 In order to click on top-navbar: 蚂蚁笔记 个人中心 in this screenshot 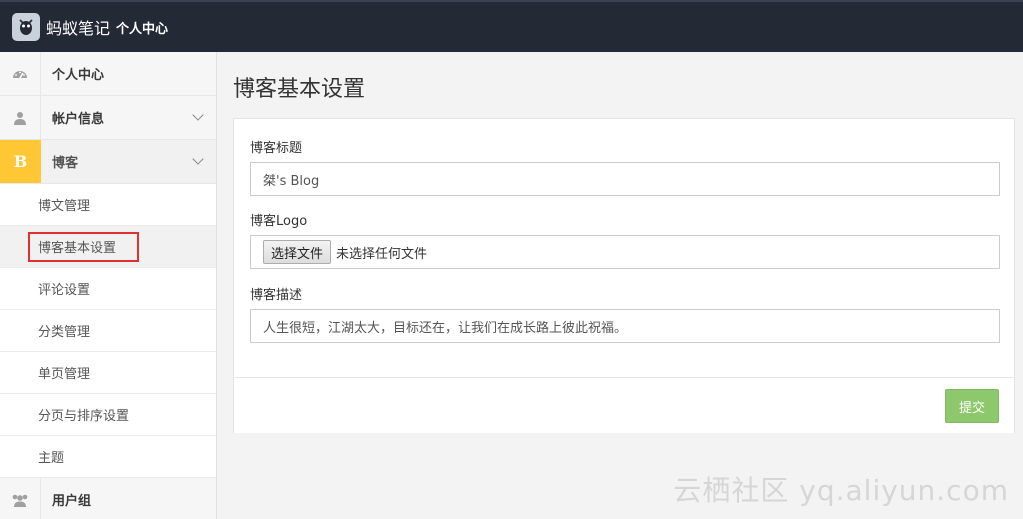, I will do `click(511, 26)`.